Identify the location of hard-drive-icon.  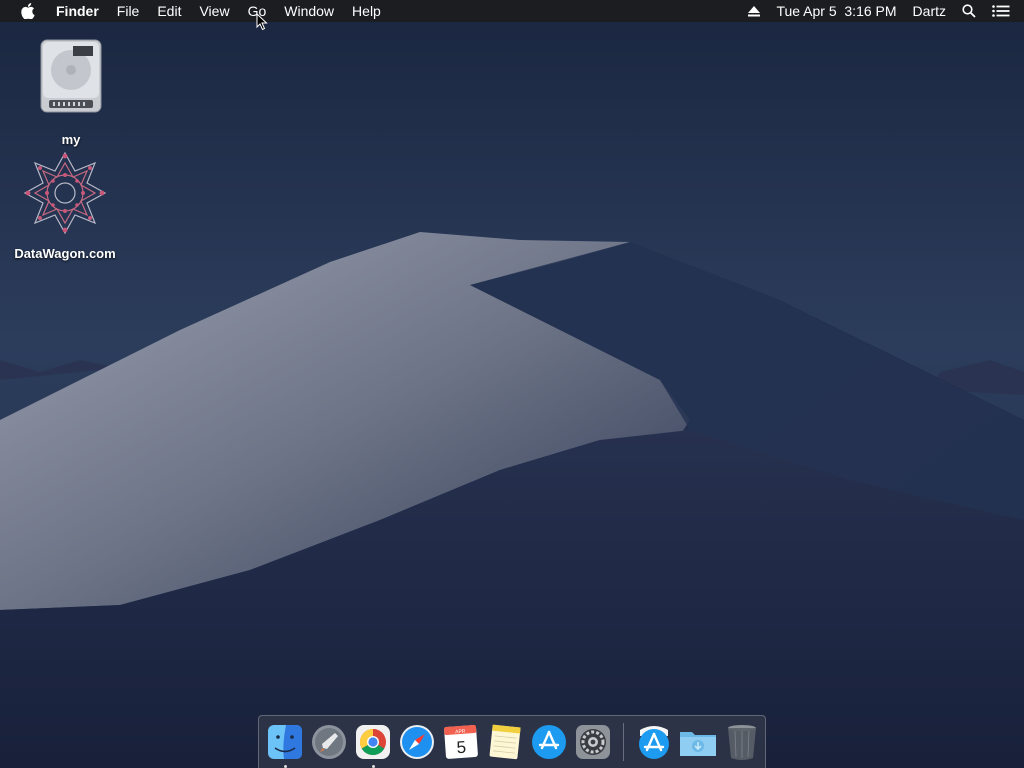
(71, 76).